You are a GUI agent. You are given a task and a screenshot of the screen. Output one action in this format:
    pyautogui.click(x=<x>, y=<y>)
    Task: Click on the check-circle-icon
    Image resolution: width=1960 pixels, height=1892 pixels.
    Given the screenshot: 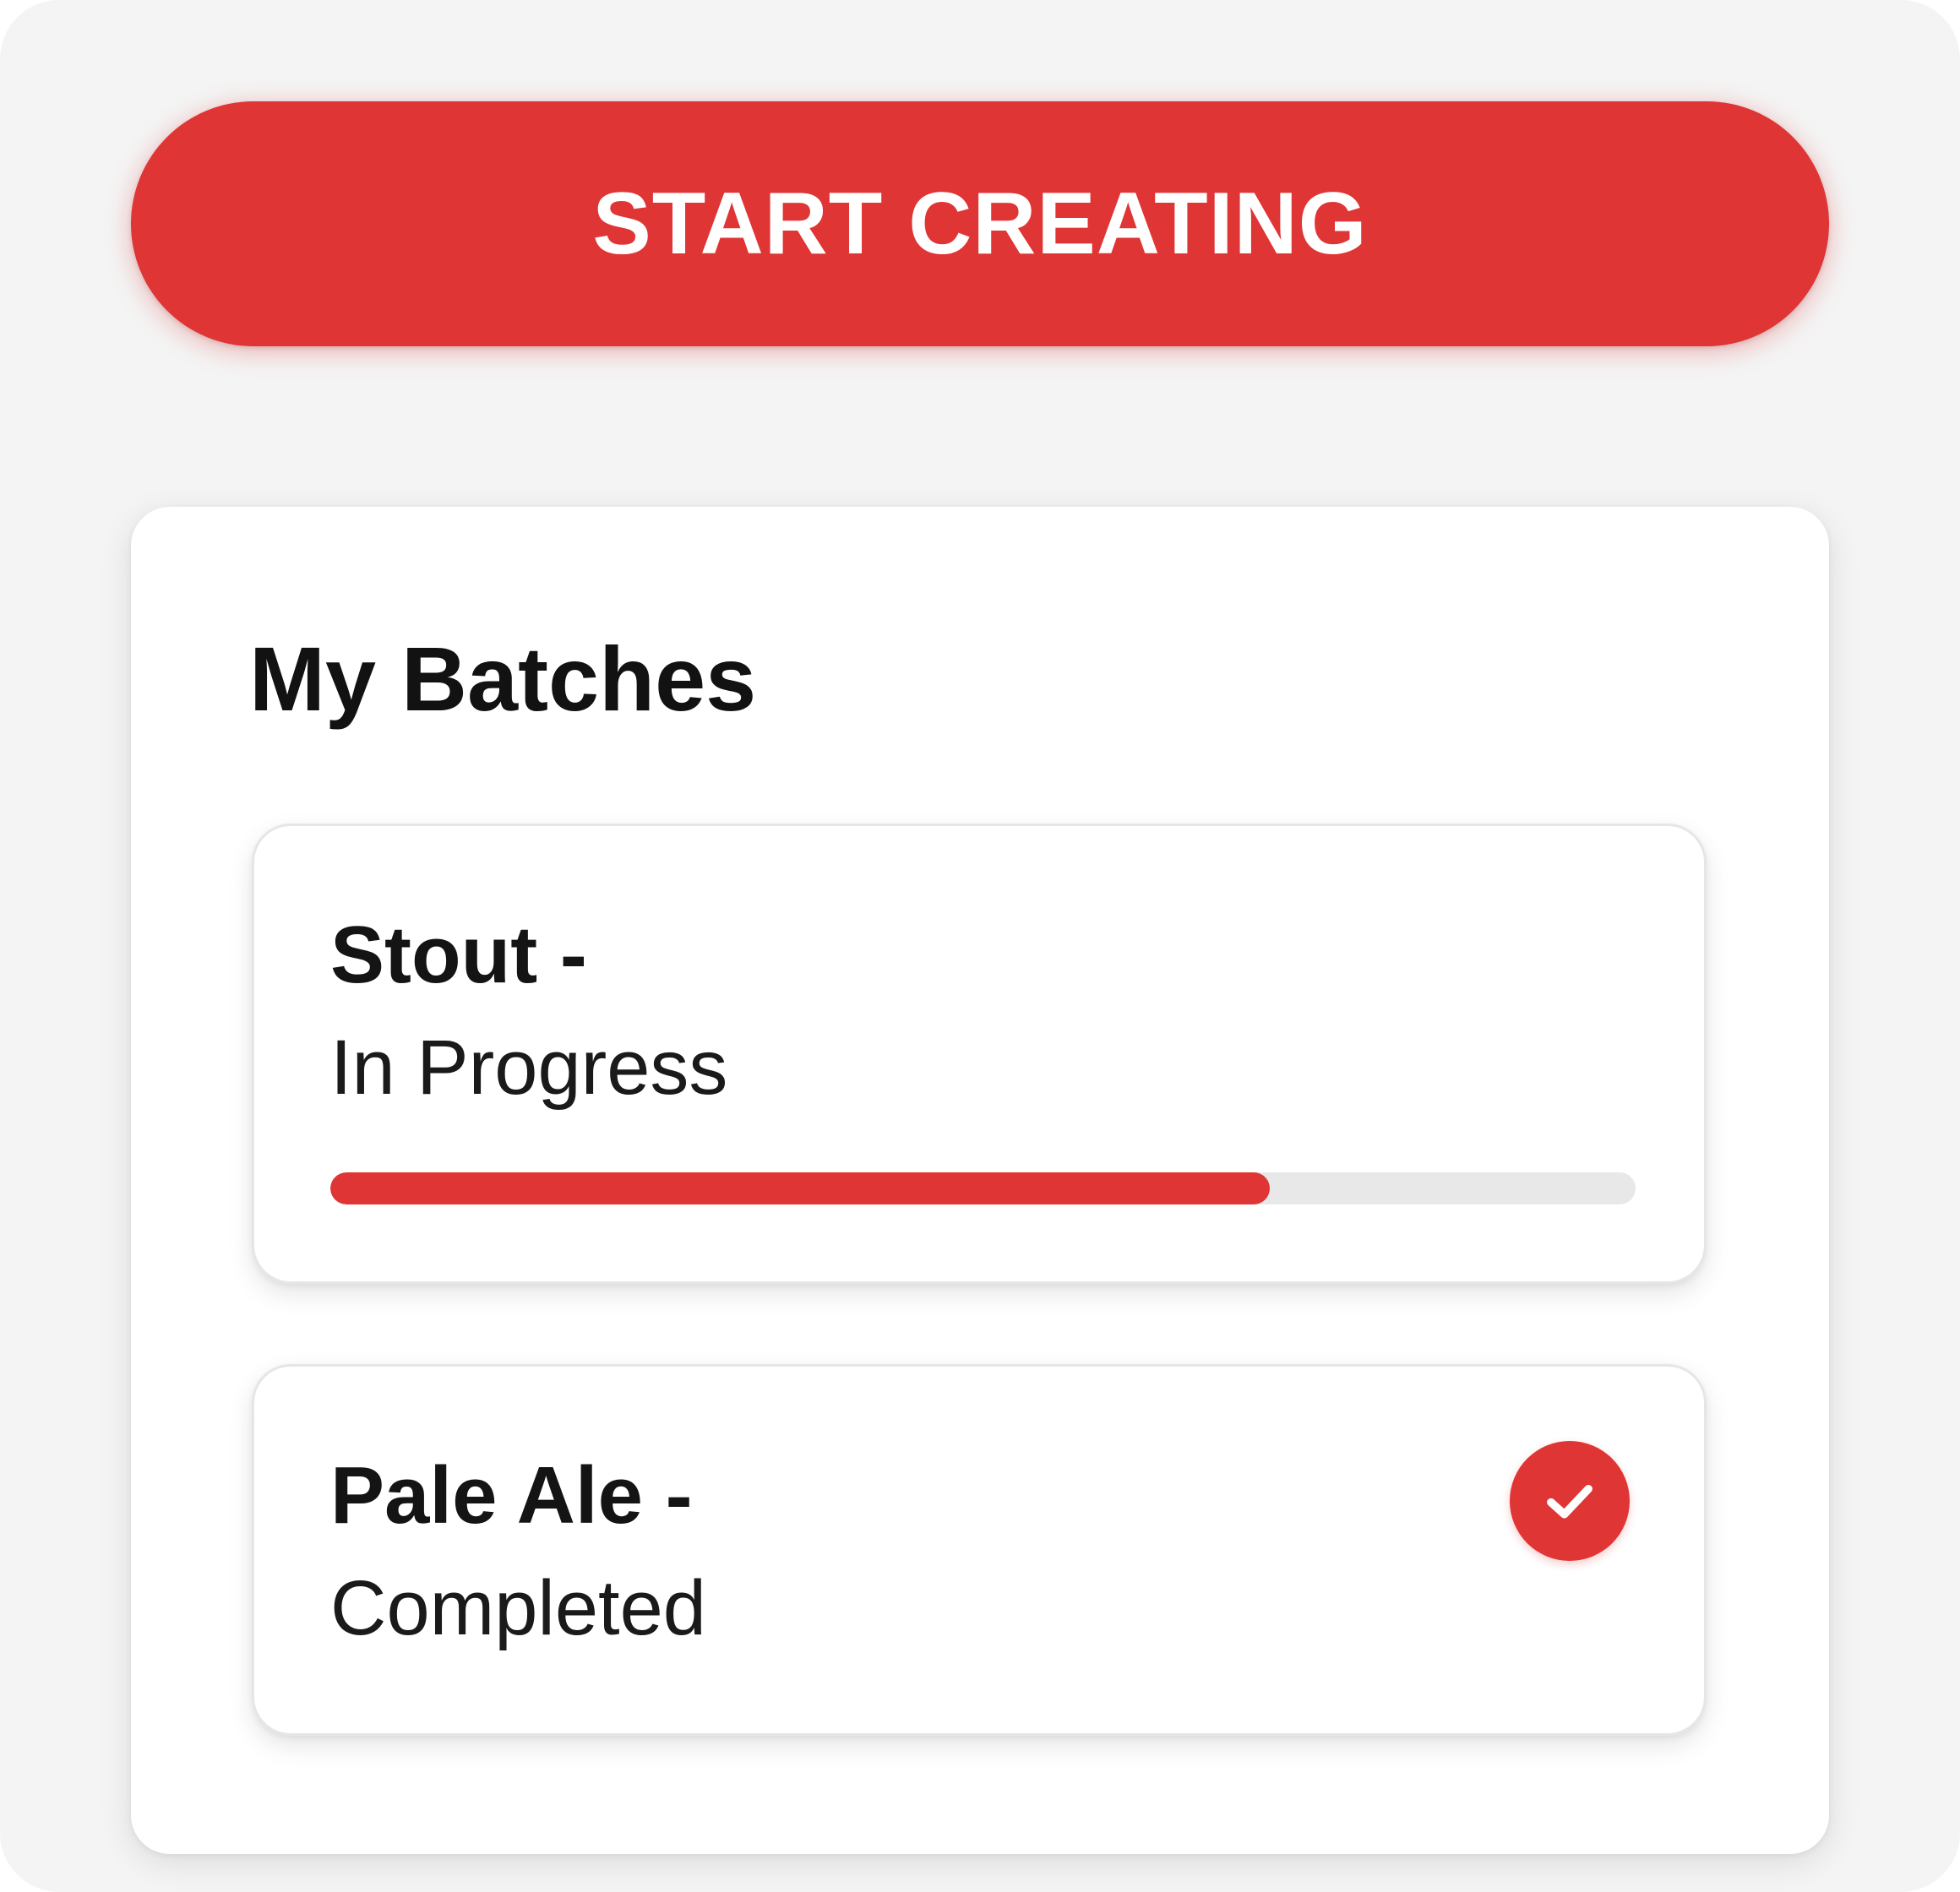 What is the action you would take?
    pyautogui.click(x=1570, y=1501)
    